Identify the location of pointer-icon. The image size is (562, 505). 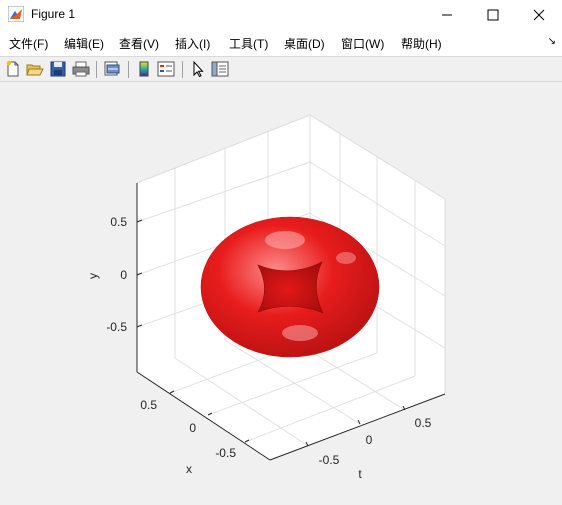
(198, 69).